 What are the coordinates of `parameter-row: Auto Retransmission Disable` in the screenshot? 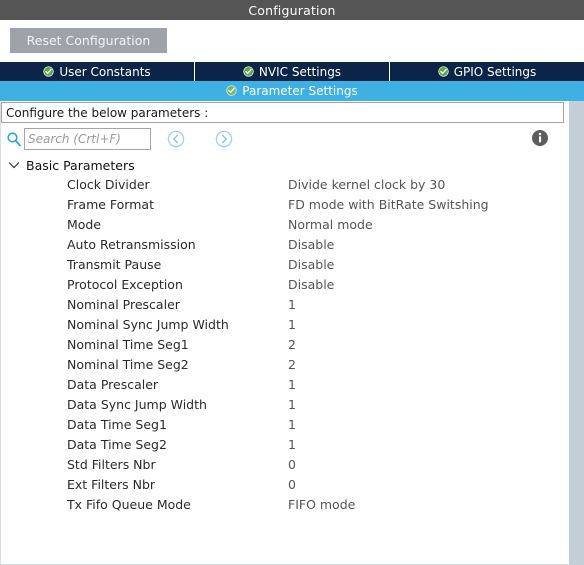 It's located at (283, 245).